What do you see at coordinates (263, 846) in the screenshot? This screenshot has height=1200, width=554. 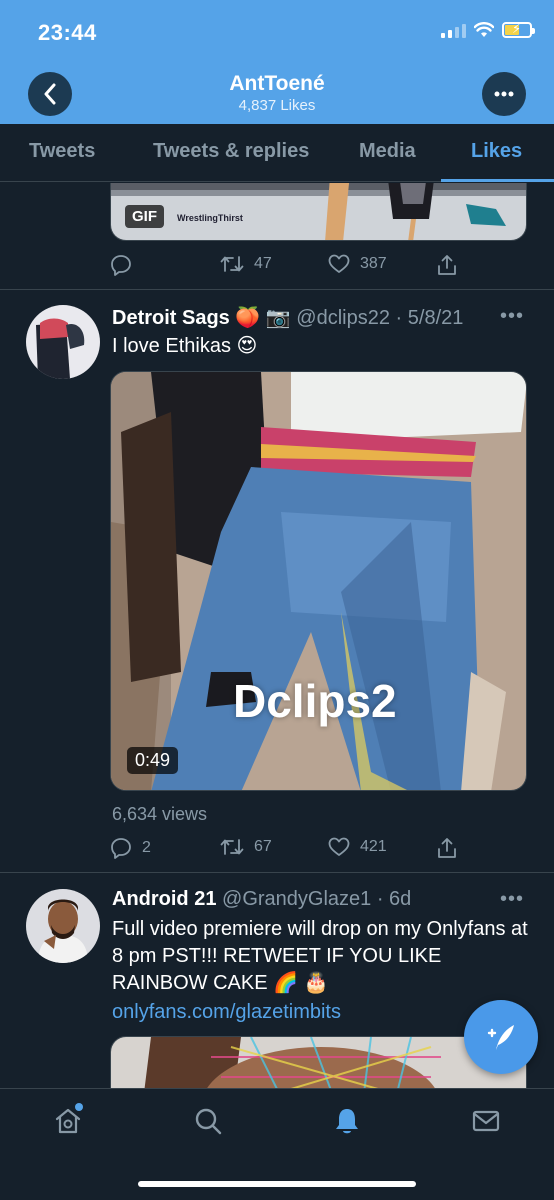 I see `retweet-count: 67` at bounding box center [263, 846].